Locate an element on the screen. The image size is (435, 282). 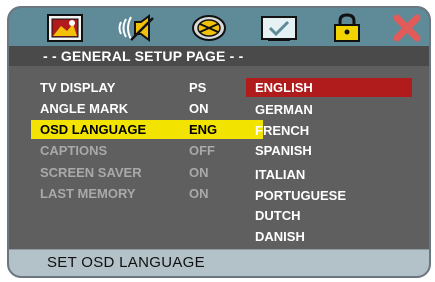
setting-row-angle-mark: ANGLE MARK ON is located at coordinates (147, 108).